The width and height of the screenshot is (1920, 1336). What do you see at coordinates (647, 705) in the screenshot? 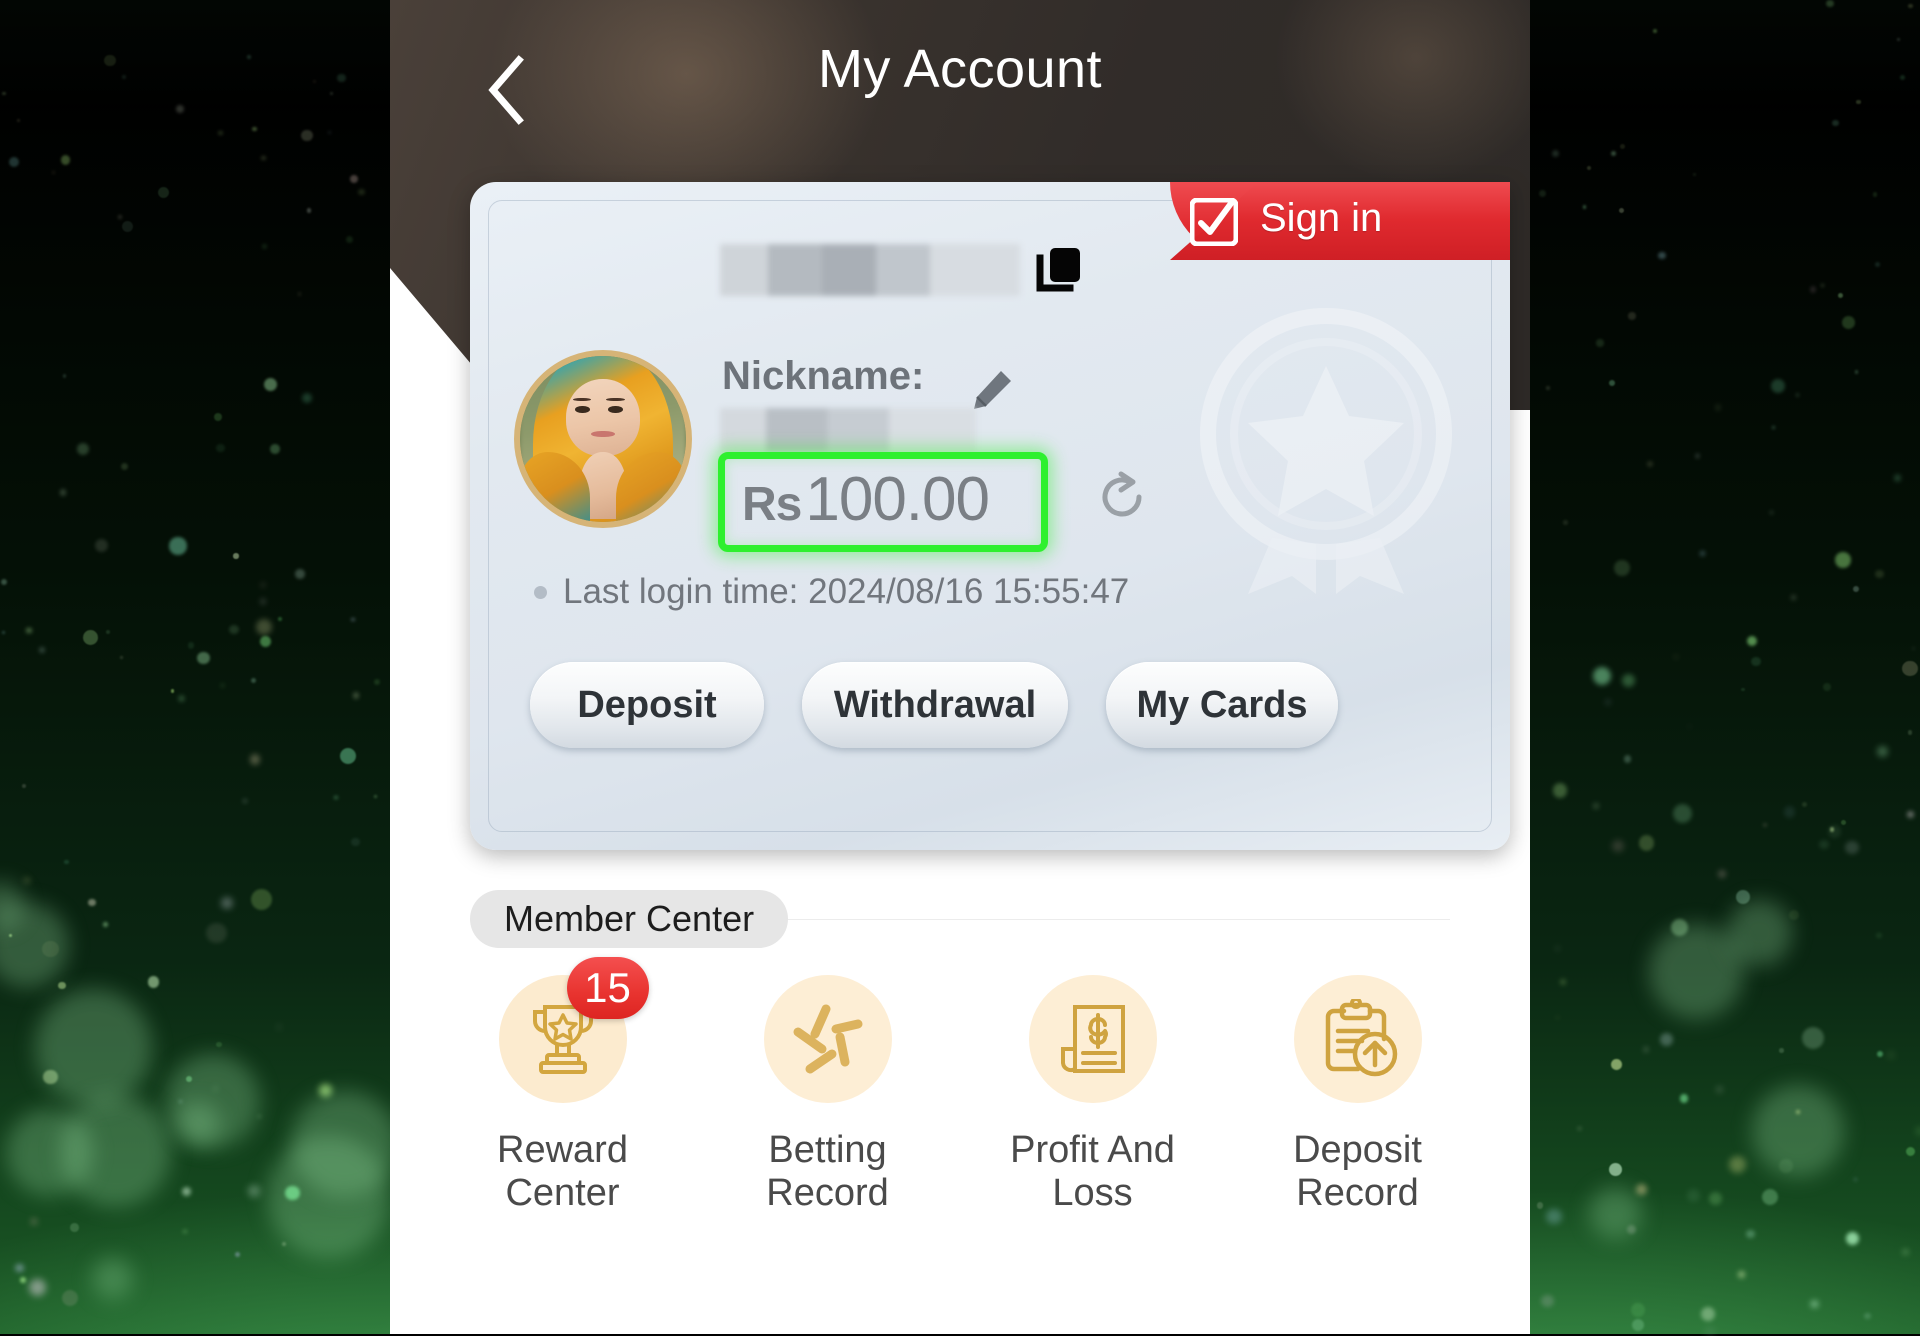
I see `deposit-button: Deposit` at bounding box center [647, 705].